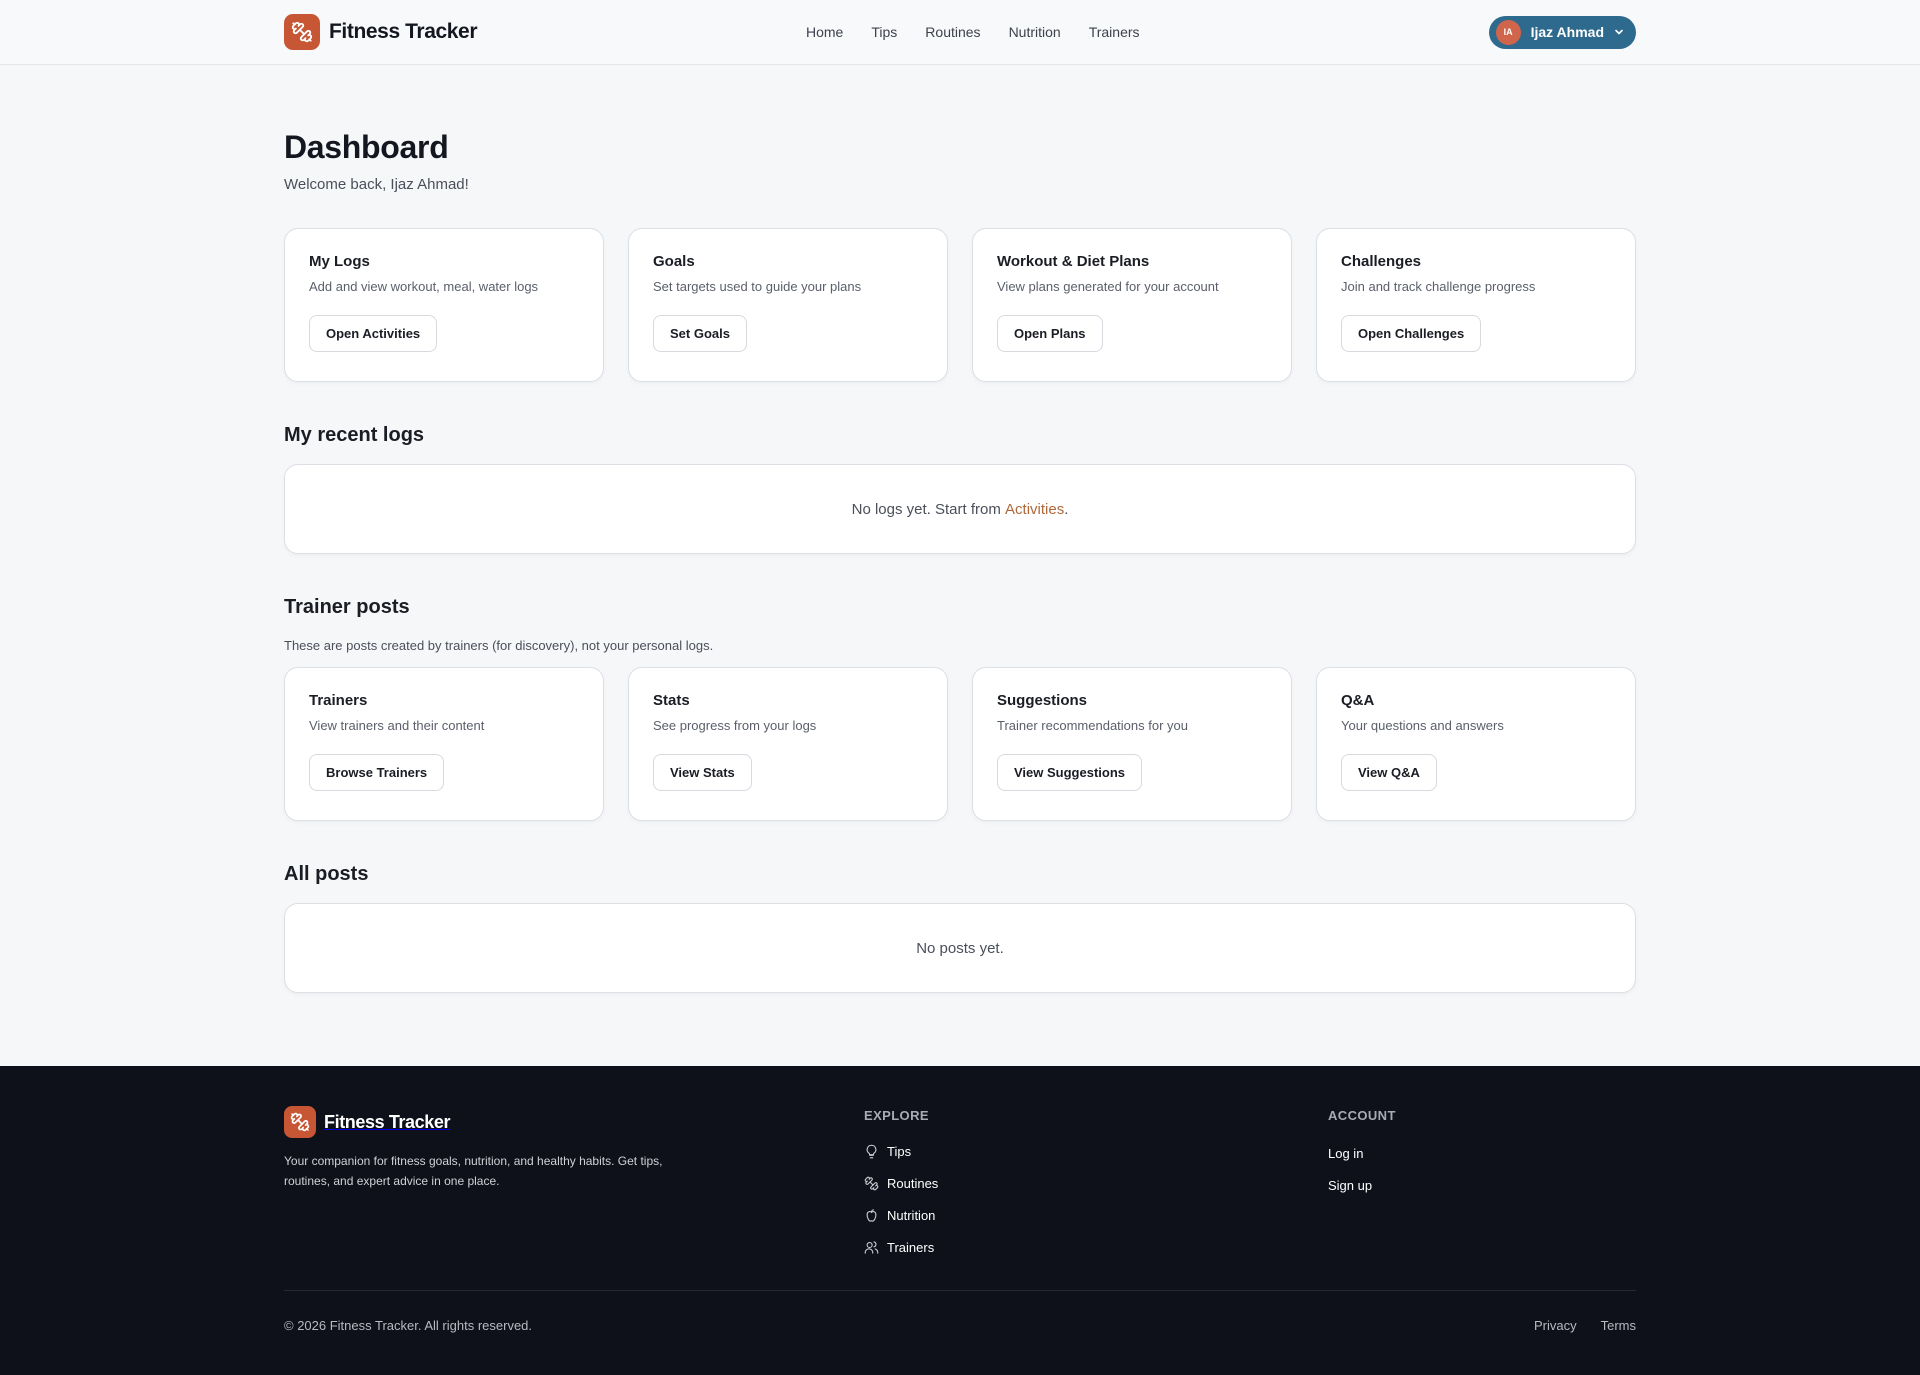 This screenshot has width=1920, height=1375. I want to click on footer-link-nutrition: Nutrition, so click(901, 1215).